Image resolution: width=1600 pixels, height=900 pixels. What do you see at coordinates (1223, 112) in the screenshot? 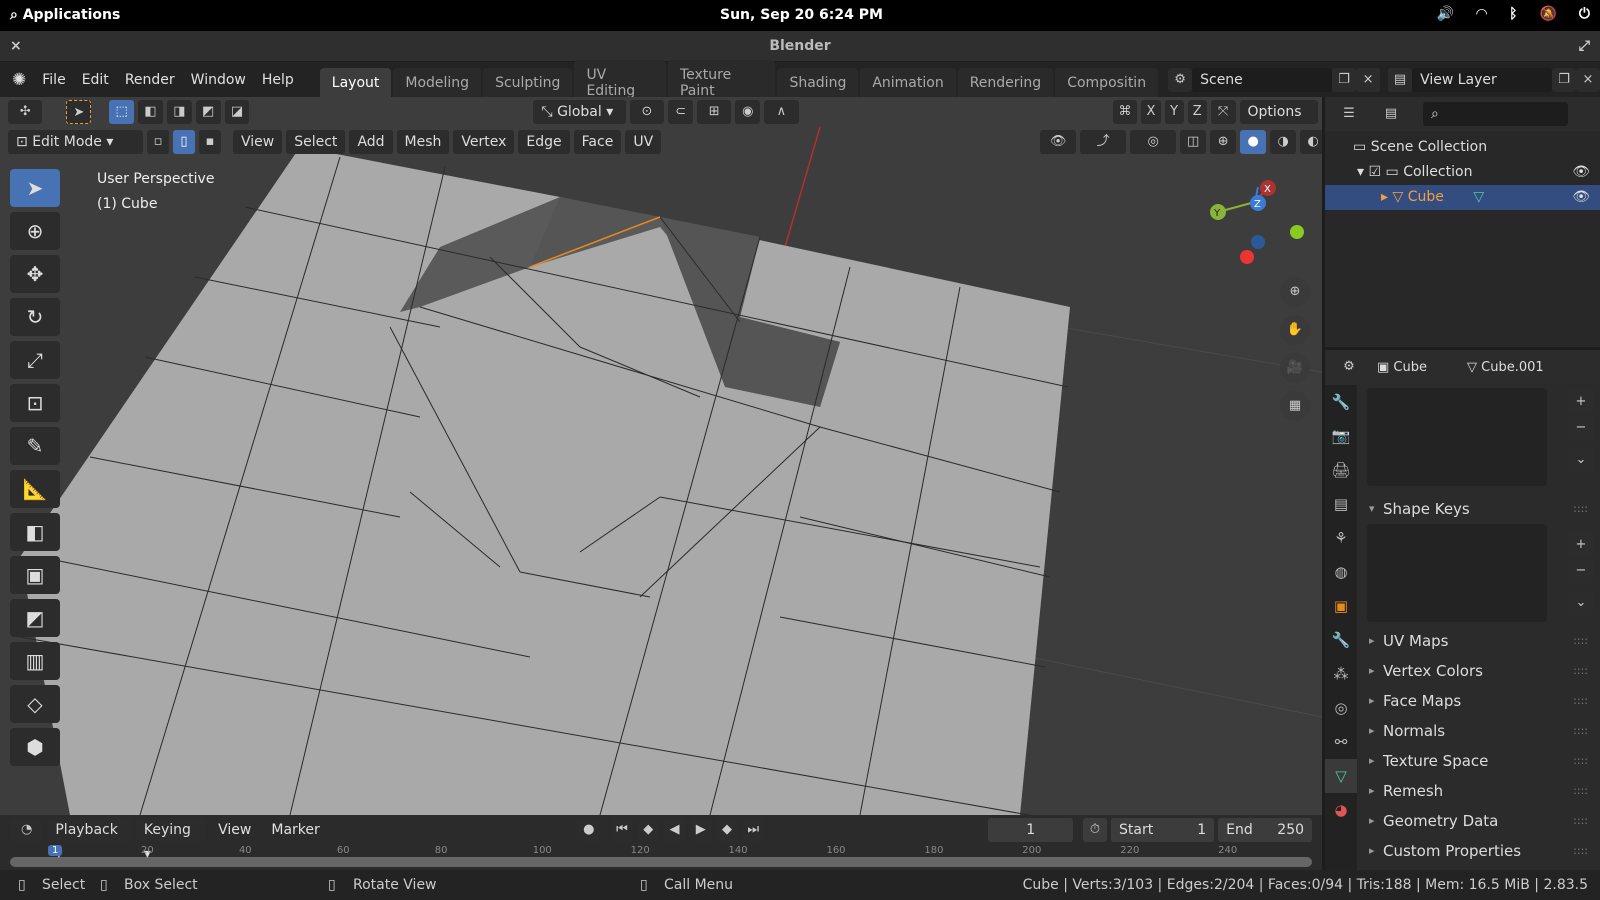
I see `auto-merge-icon: ⤧` at bounding box center [1223, 112].